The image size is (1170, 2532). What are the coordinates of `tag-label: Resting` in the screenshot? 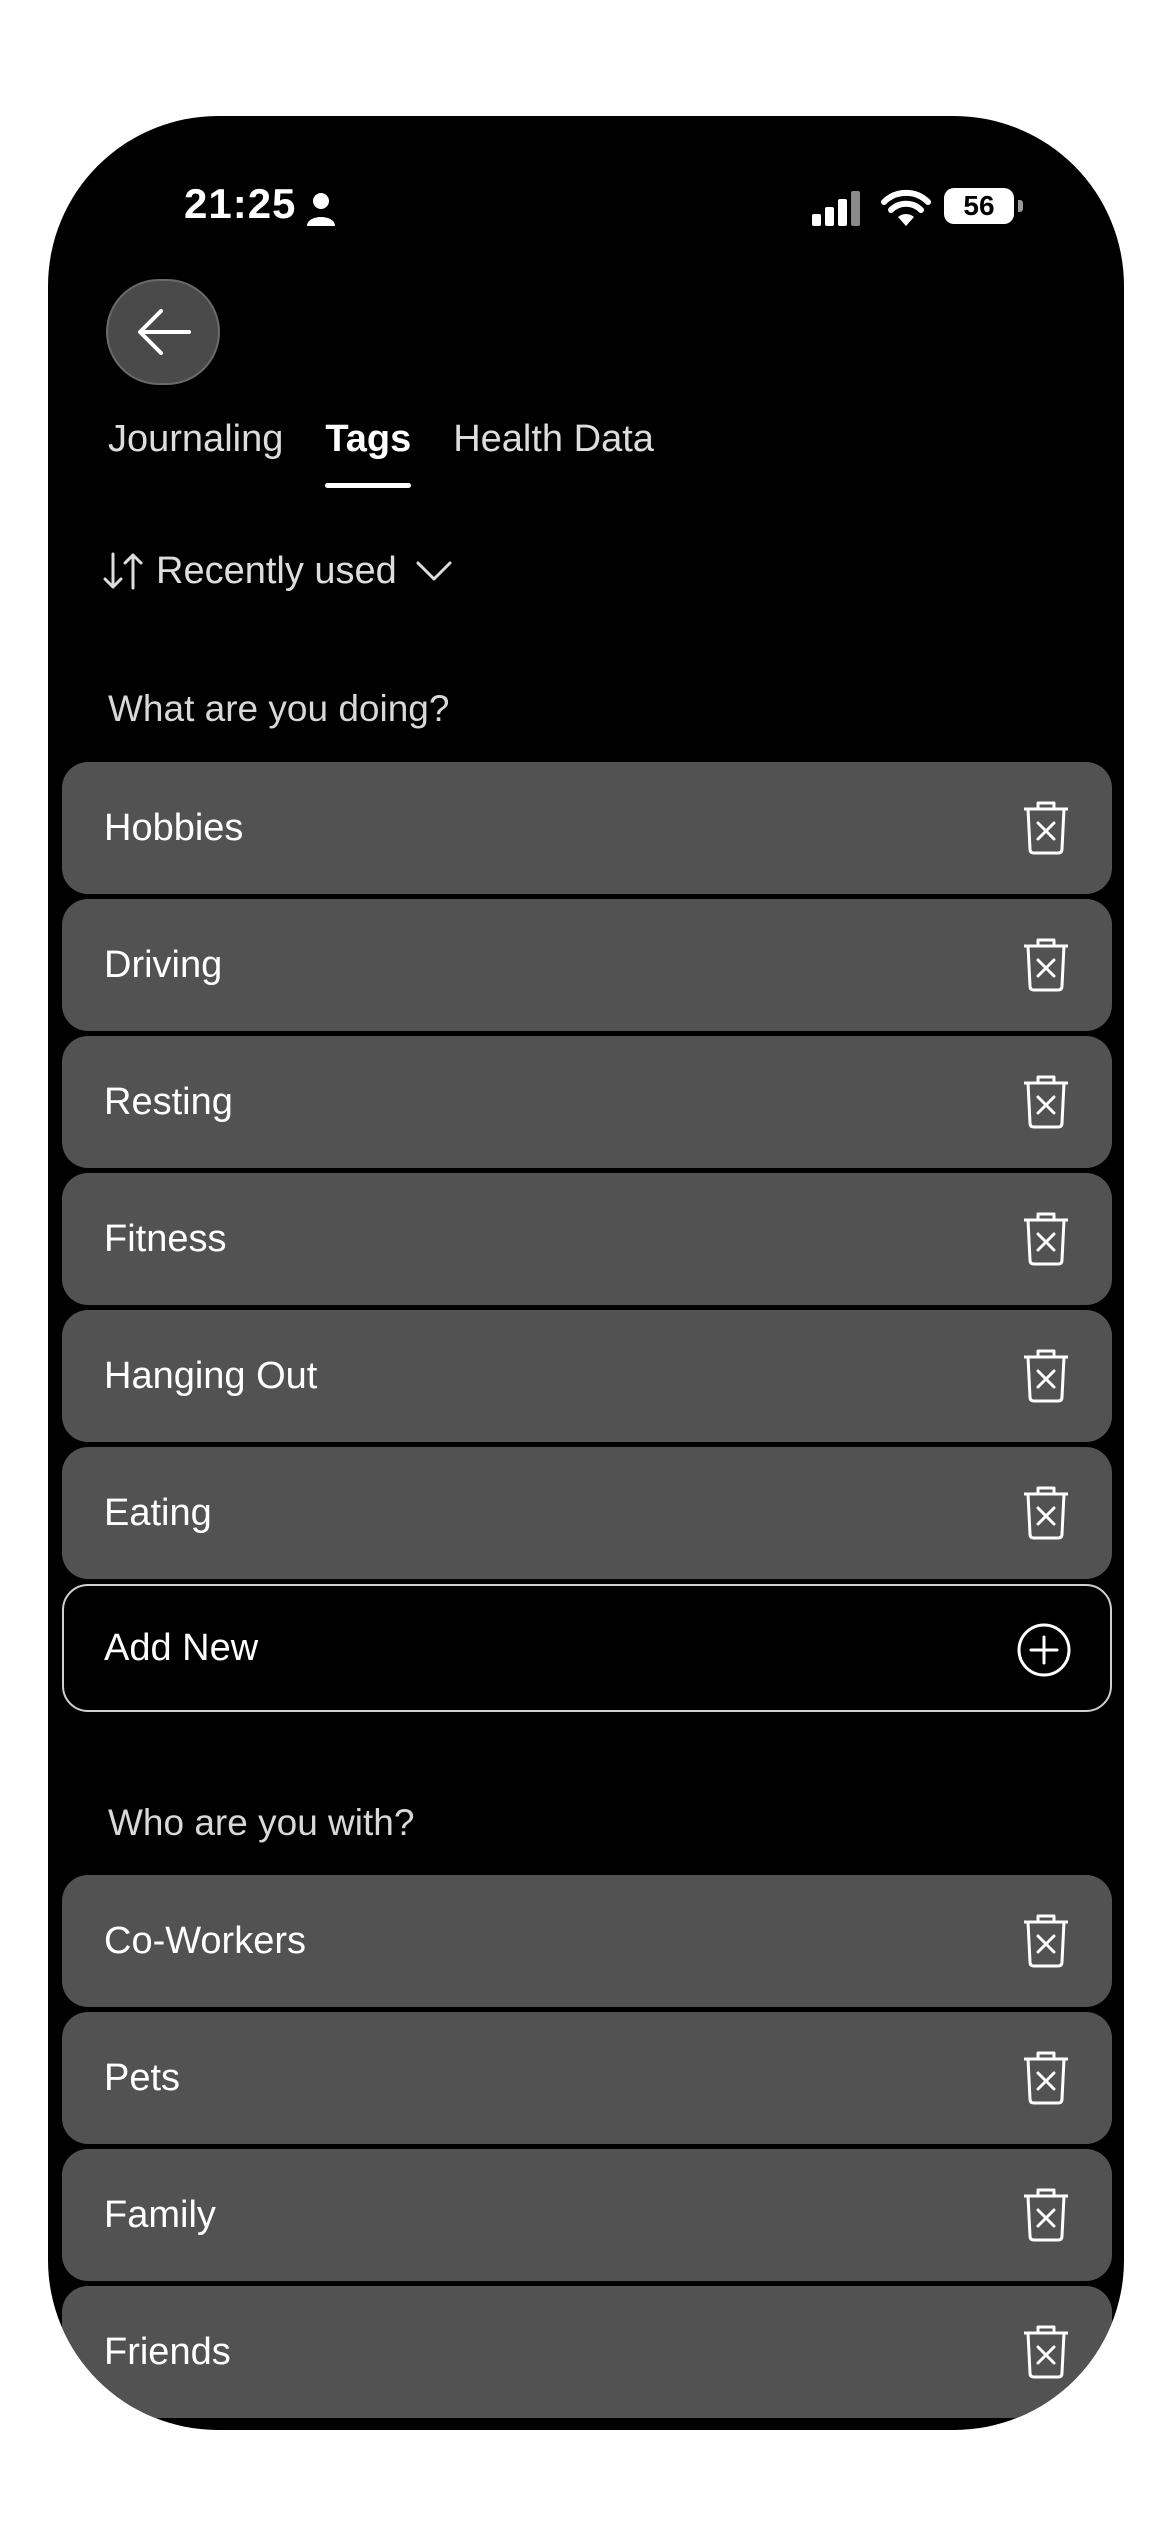 It's located at (168, 1101).